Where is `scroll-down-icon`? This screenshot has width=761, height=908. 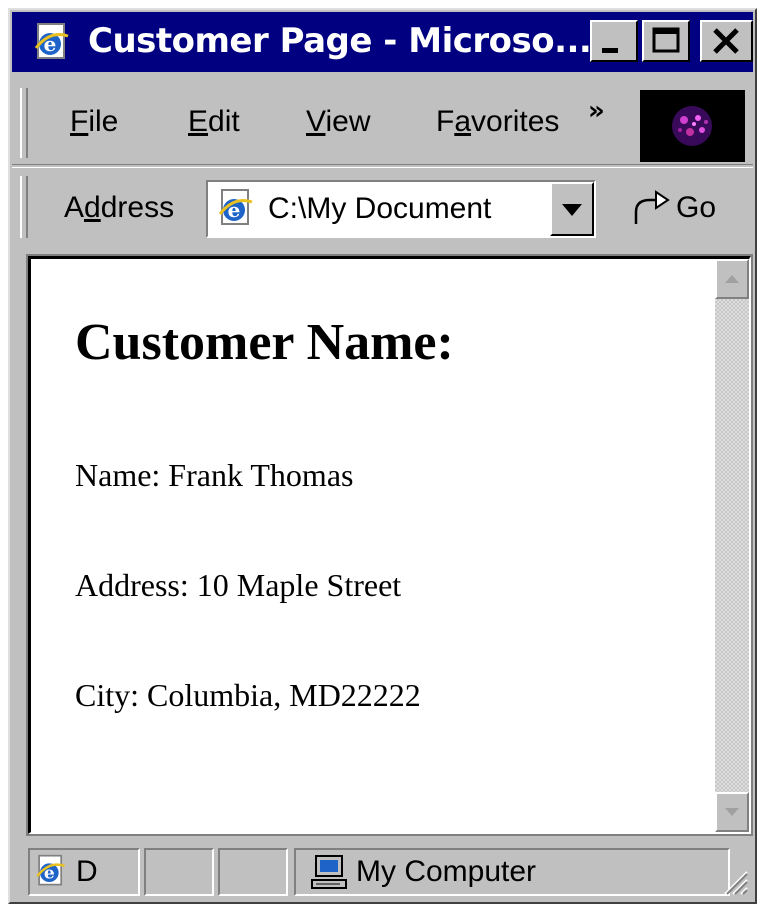 scroll-down-icon is located at coordinates (732, 812).